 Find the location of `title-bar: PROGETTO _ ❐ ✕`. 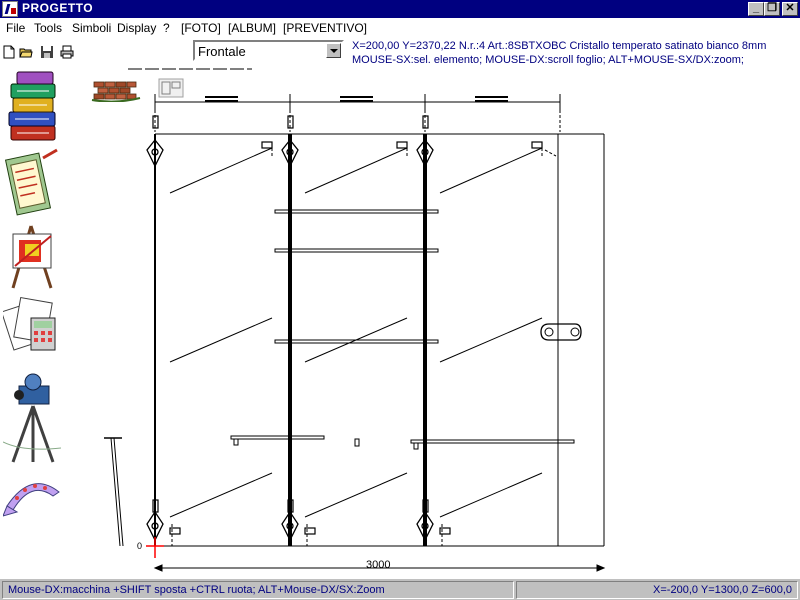

title-bar: PROGETTO _ ❐ ✕ is located at coordinates (400, 9).